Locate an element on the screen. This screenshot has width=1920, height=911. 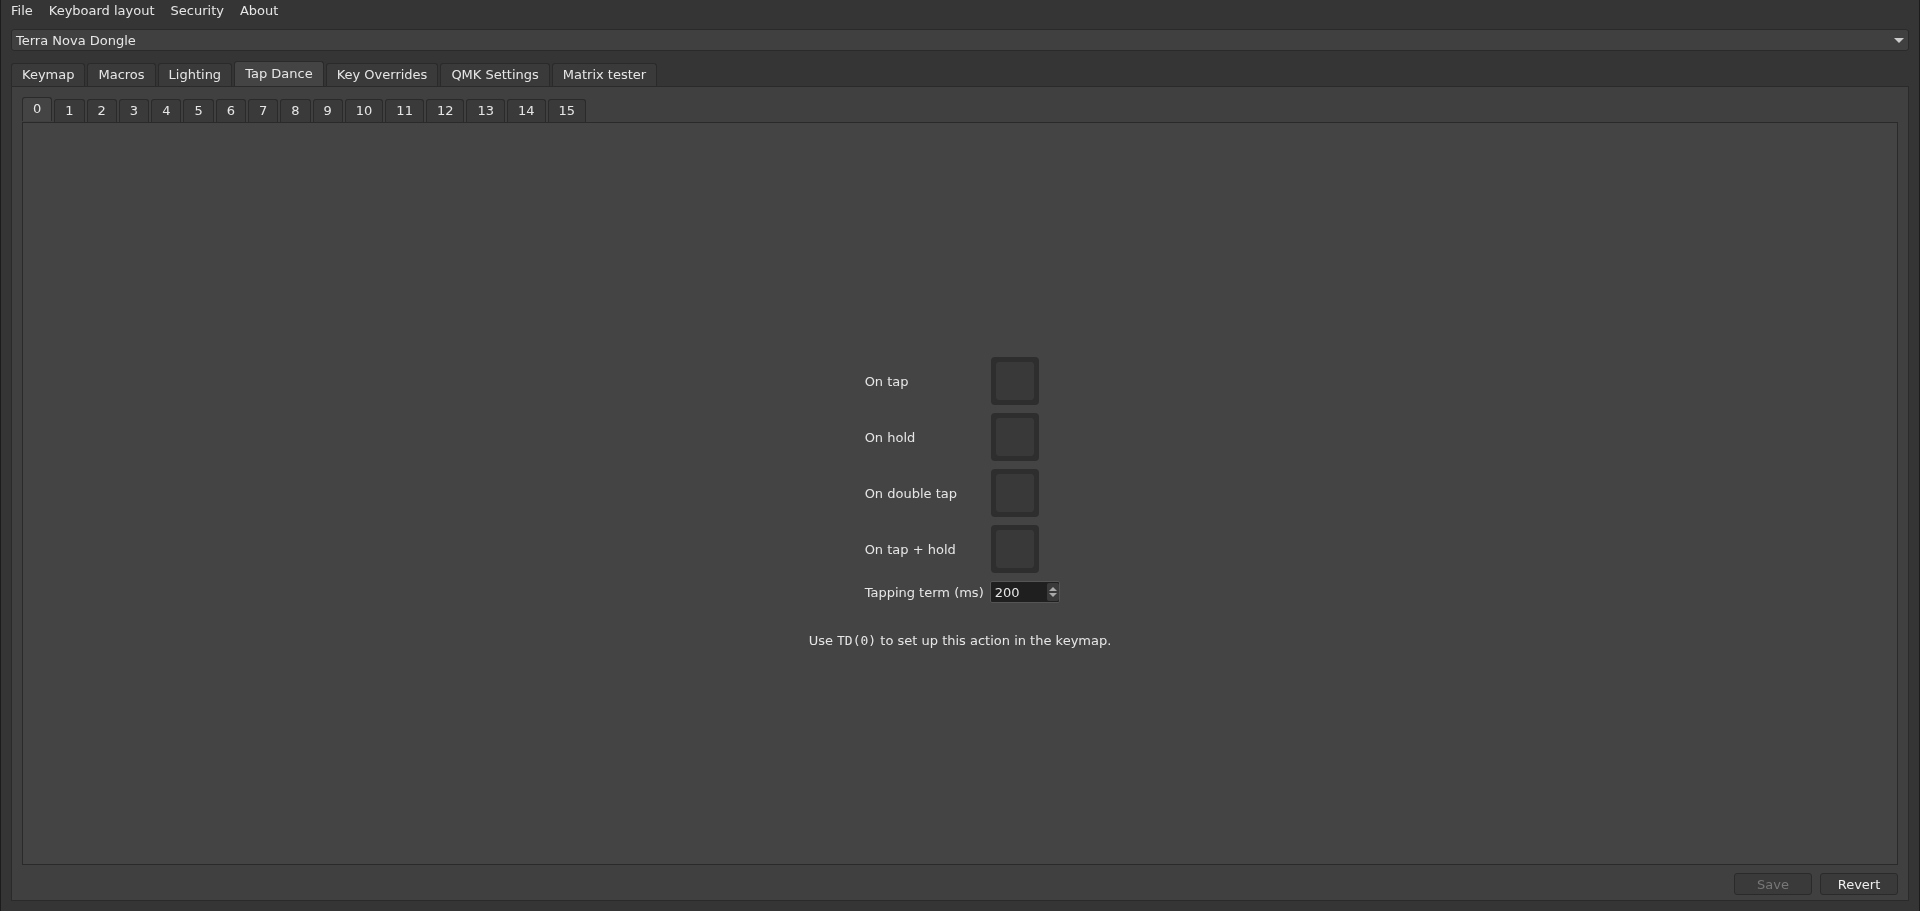
tab: 1 is located at coordinates (69, 110).